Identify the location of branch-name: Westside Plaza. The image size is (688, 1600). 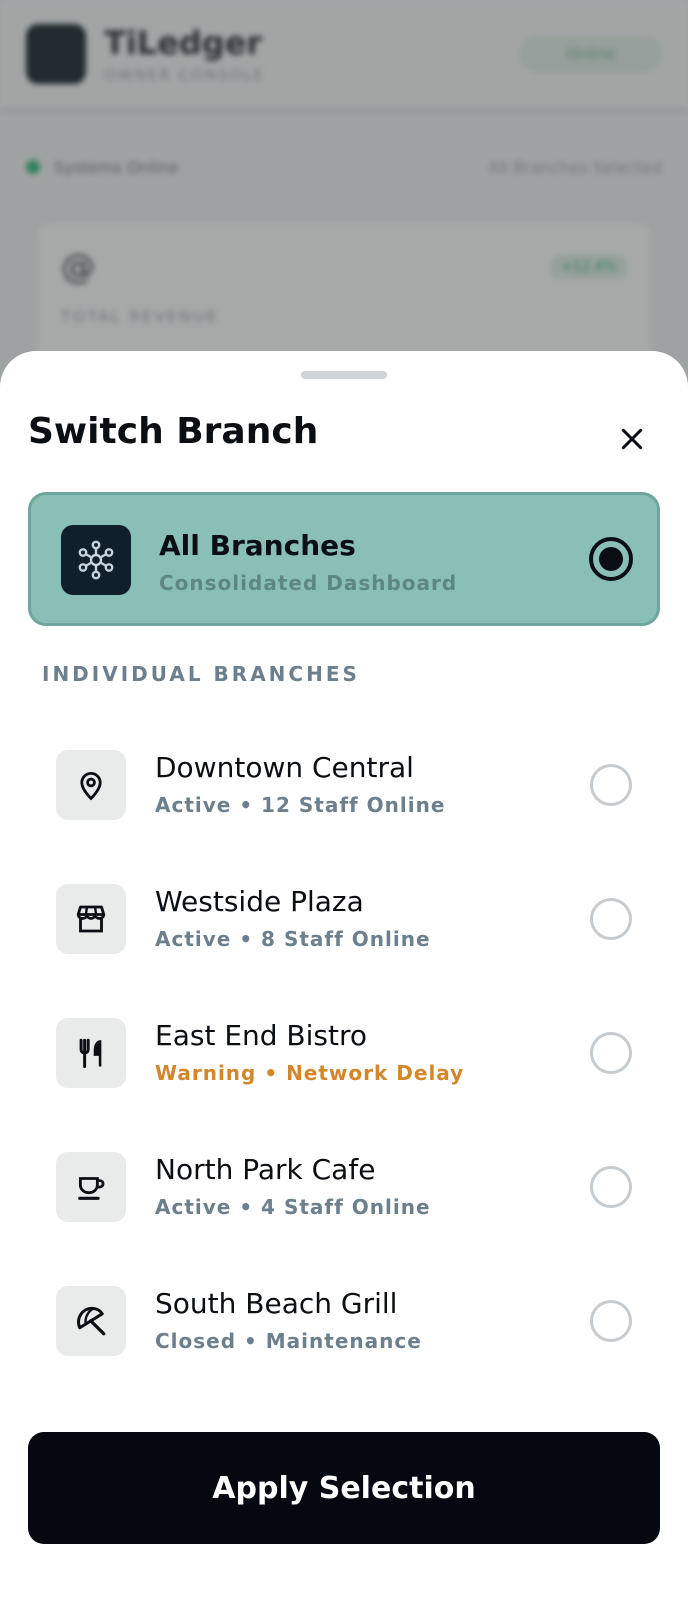
(259, 901).